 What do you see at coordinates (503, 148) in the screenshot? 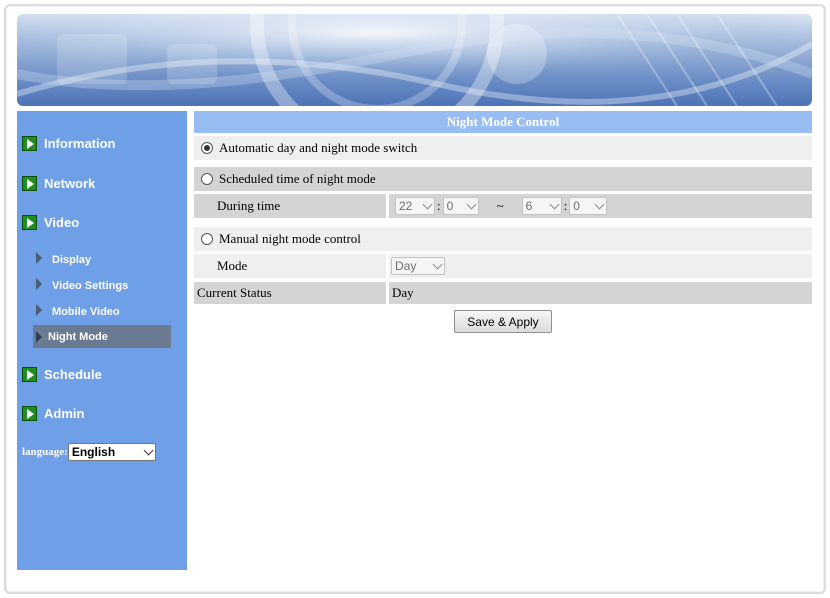
I see `auto-mode-row: Automatic day and night mode switch` at bounding box center [503, 148].